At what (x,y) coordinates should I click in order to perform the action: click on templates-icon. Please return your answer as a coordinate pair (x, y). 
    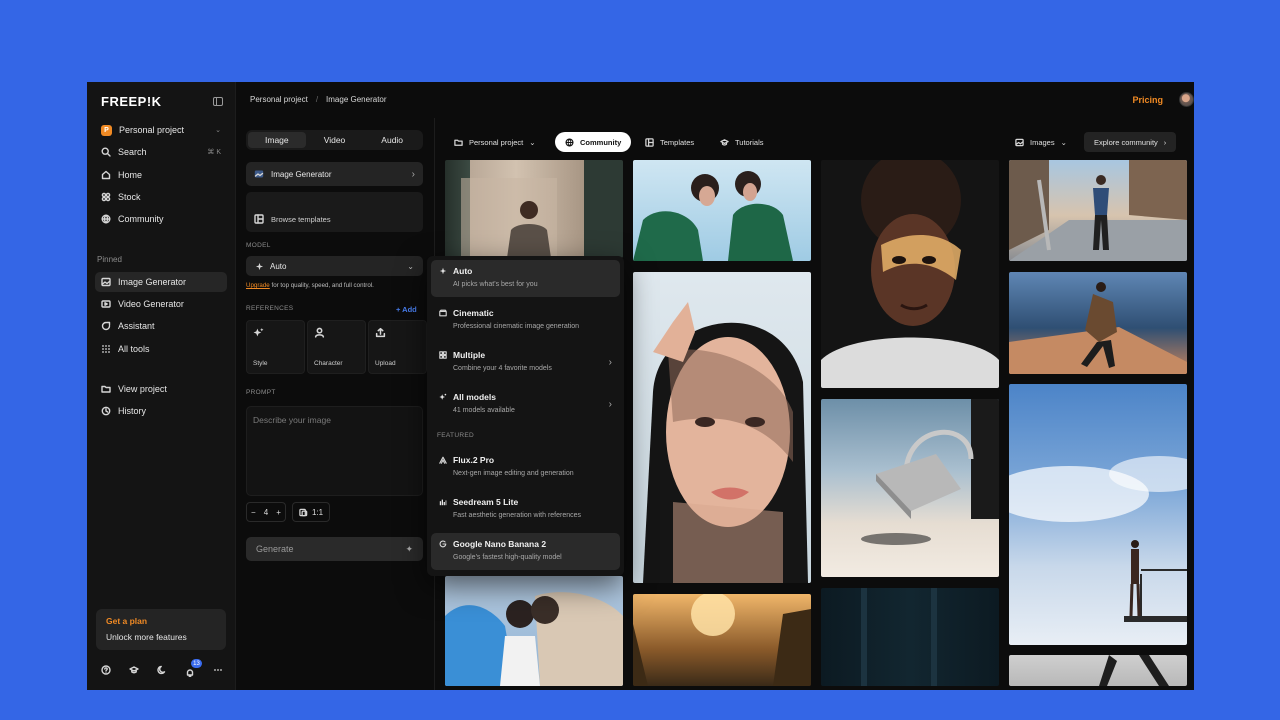
    Looking at the image, I should click on (649, 142).